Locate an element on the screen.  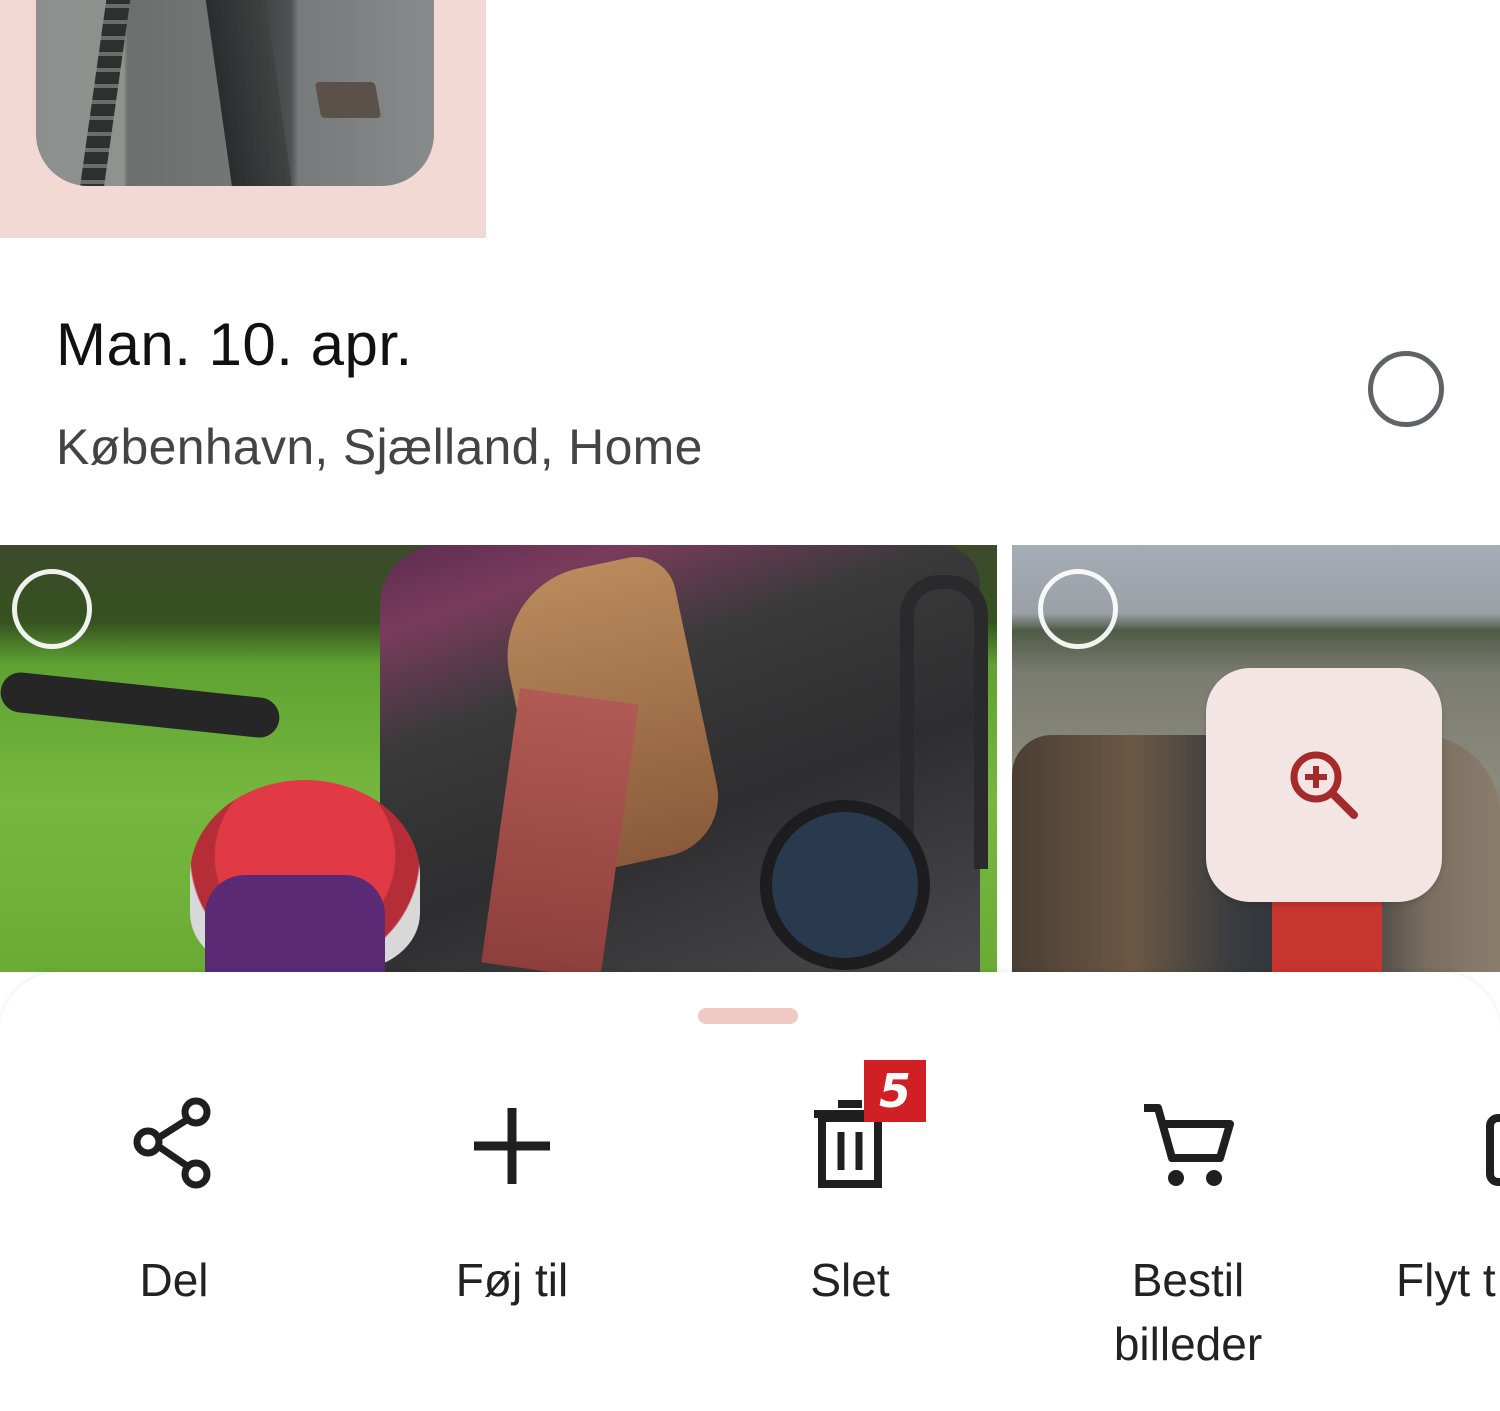
drag-handle is located at coordinates (748, 1016).